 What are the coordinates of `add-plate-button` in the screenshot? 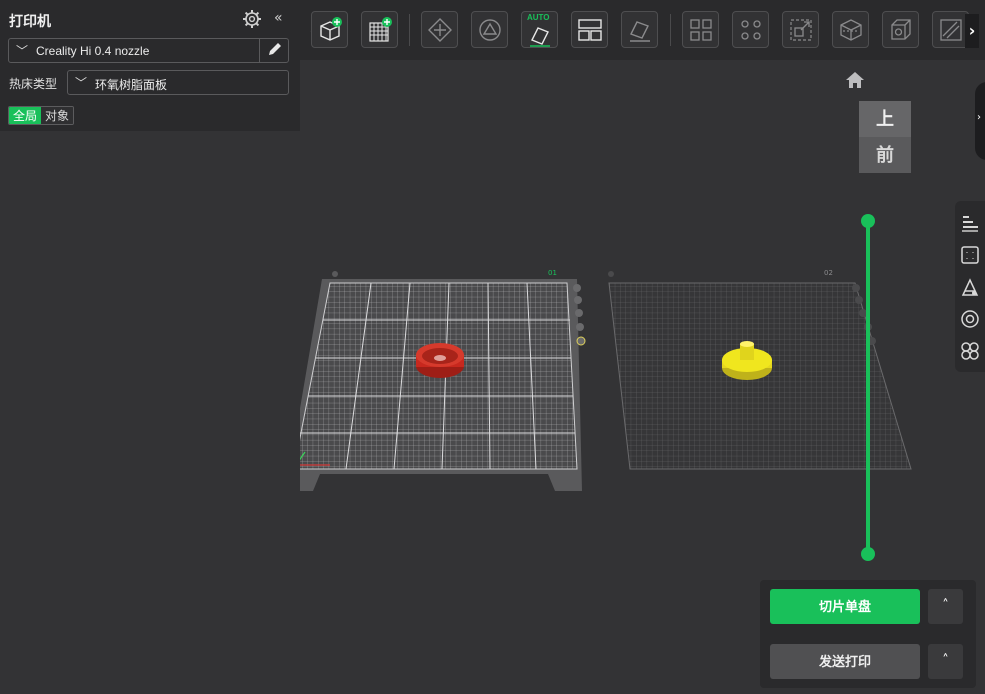 It's located at (379, 29).